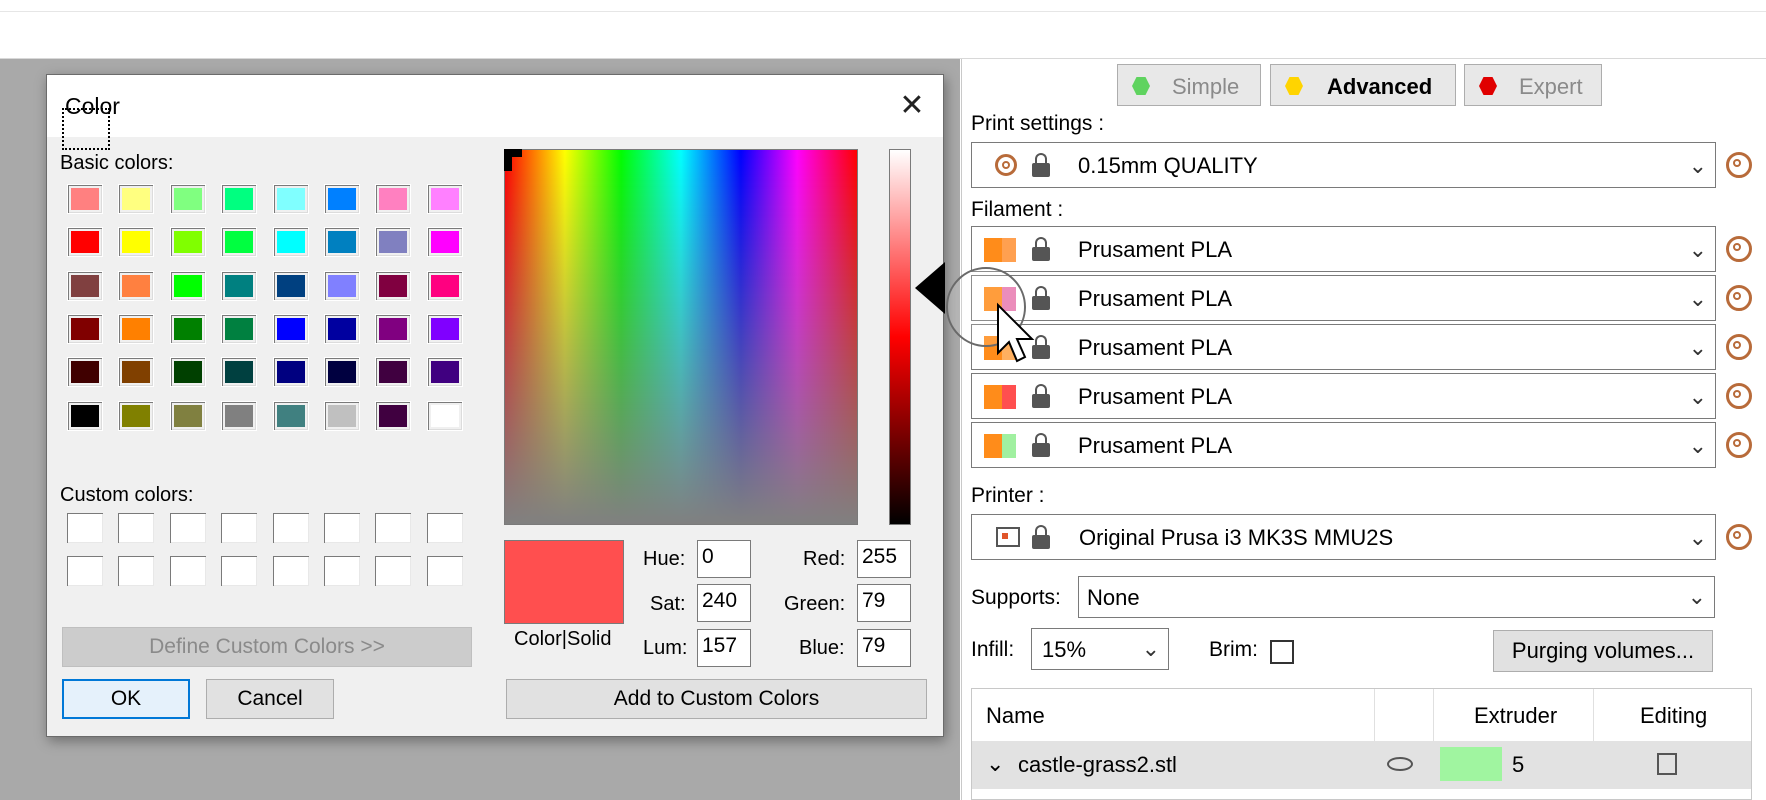 The image size is (1766, 800). Describe the element at coordinates (884, 648) in the screenshot. I see `blue-input: 79` at that location.